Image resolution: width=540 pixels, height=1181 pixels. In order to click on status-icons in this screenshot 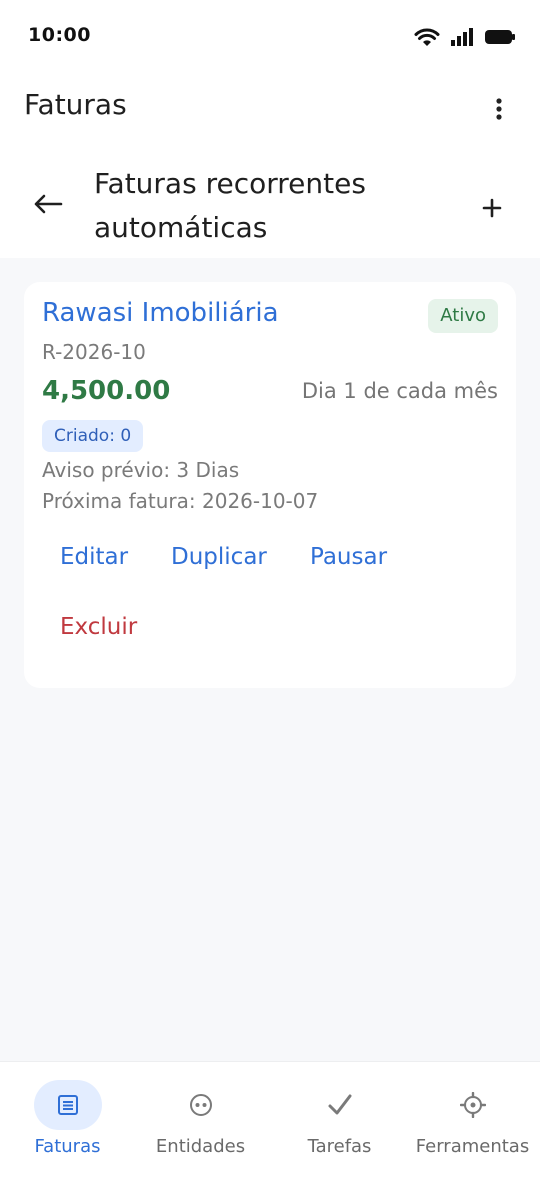, I will do `click(465, 37)`.